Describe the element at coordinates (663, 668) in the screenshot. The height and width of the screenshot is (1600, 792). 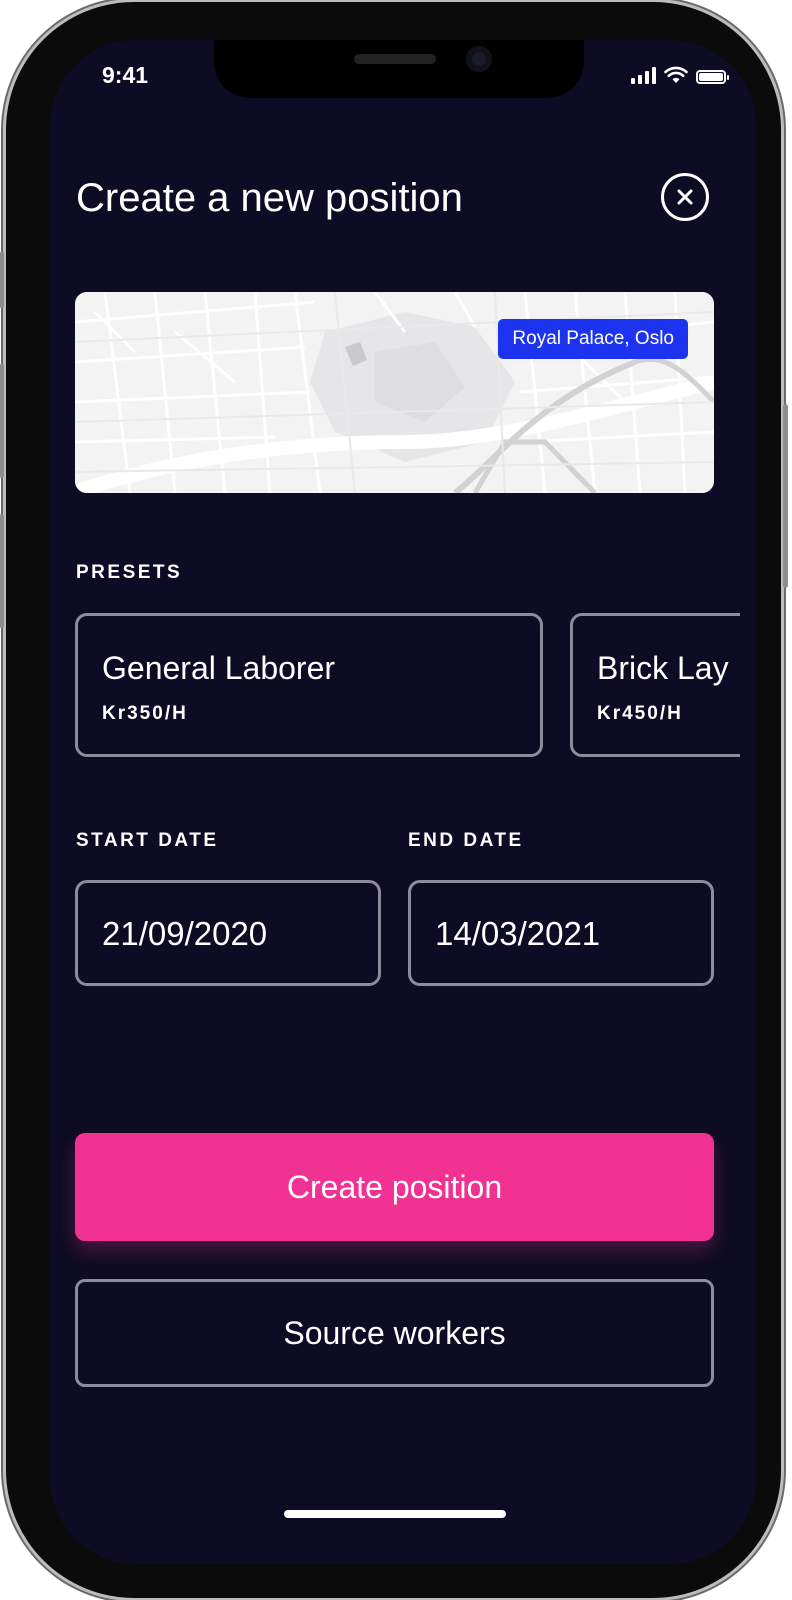
I see `preset-name: Brick Lay` at that location.